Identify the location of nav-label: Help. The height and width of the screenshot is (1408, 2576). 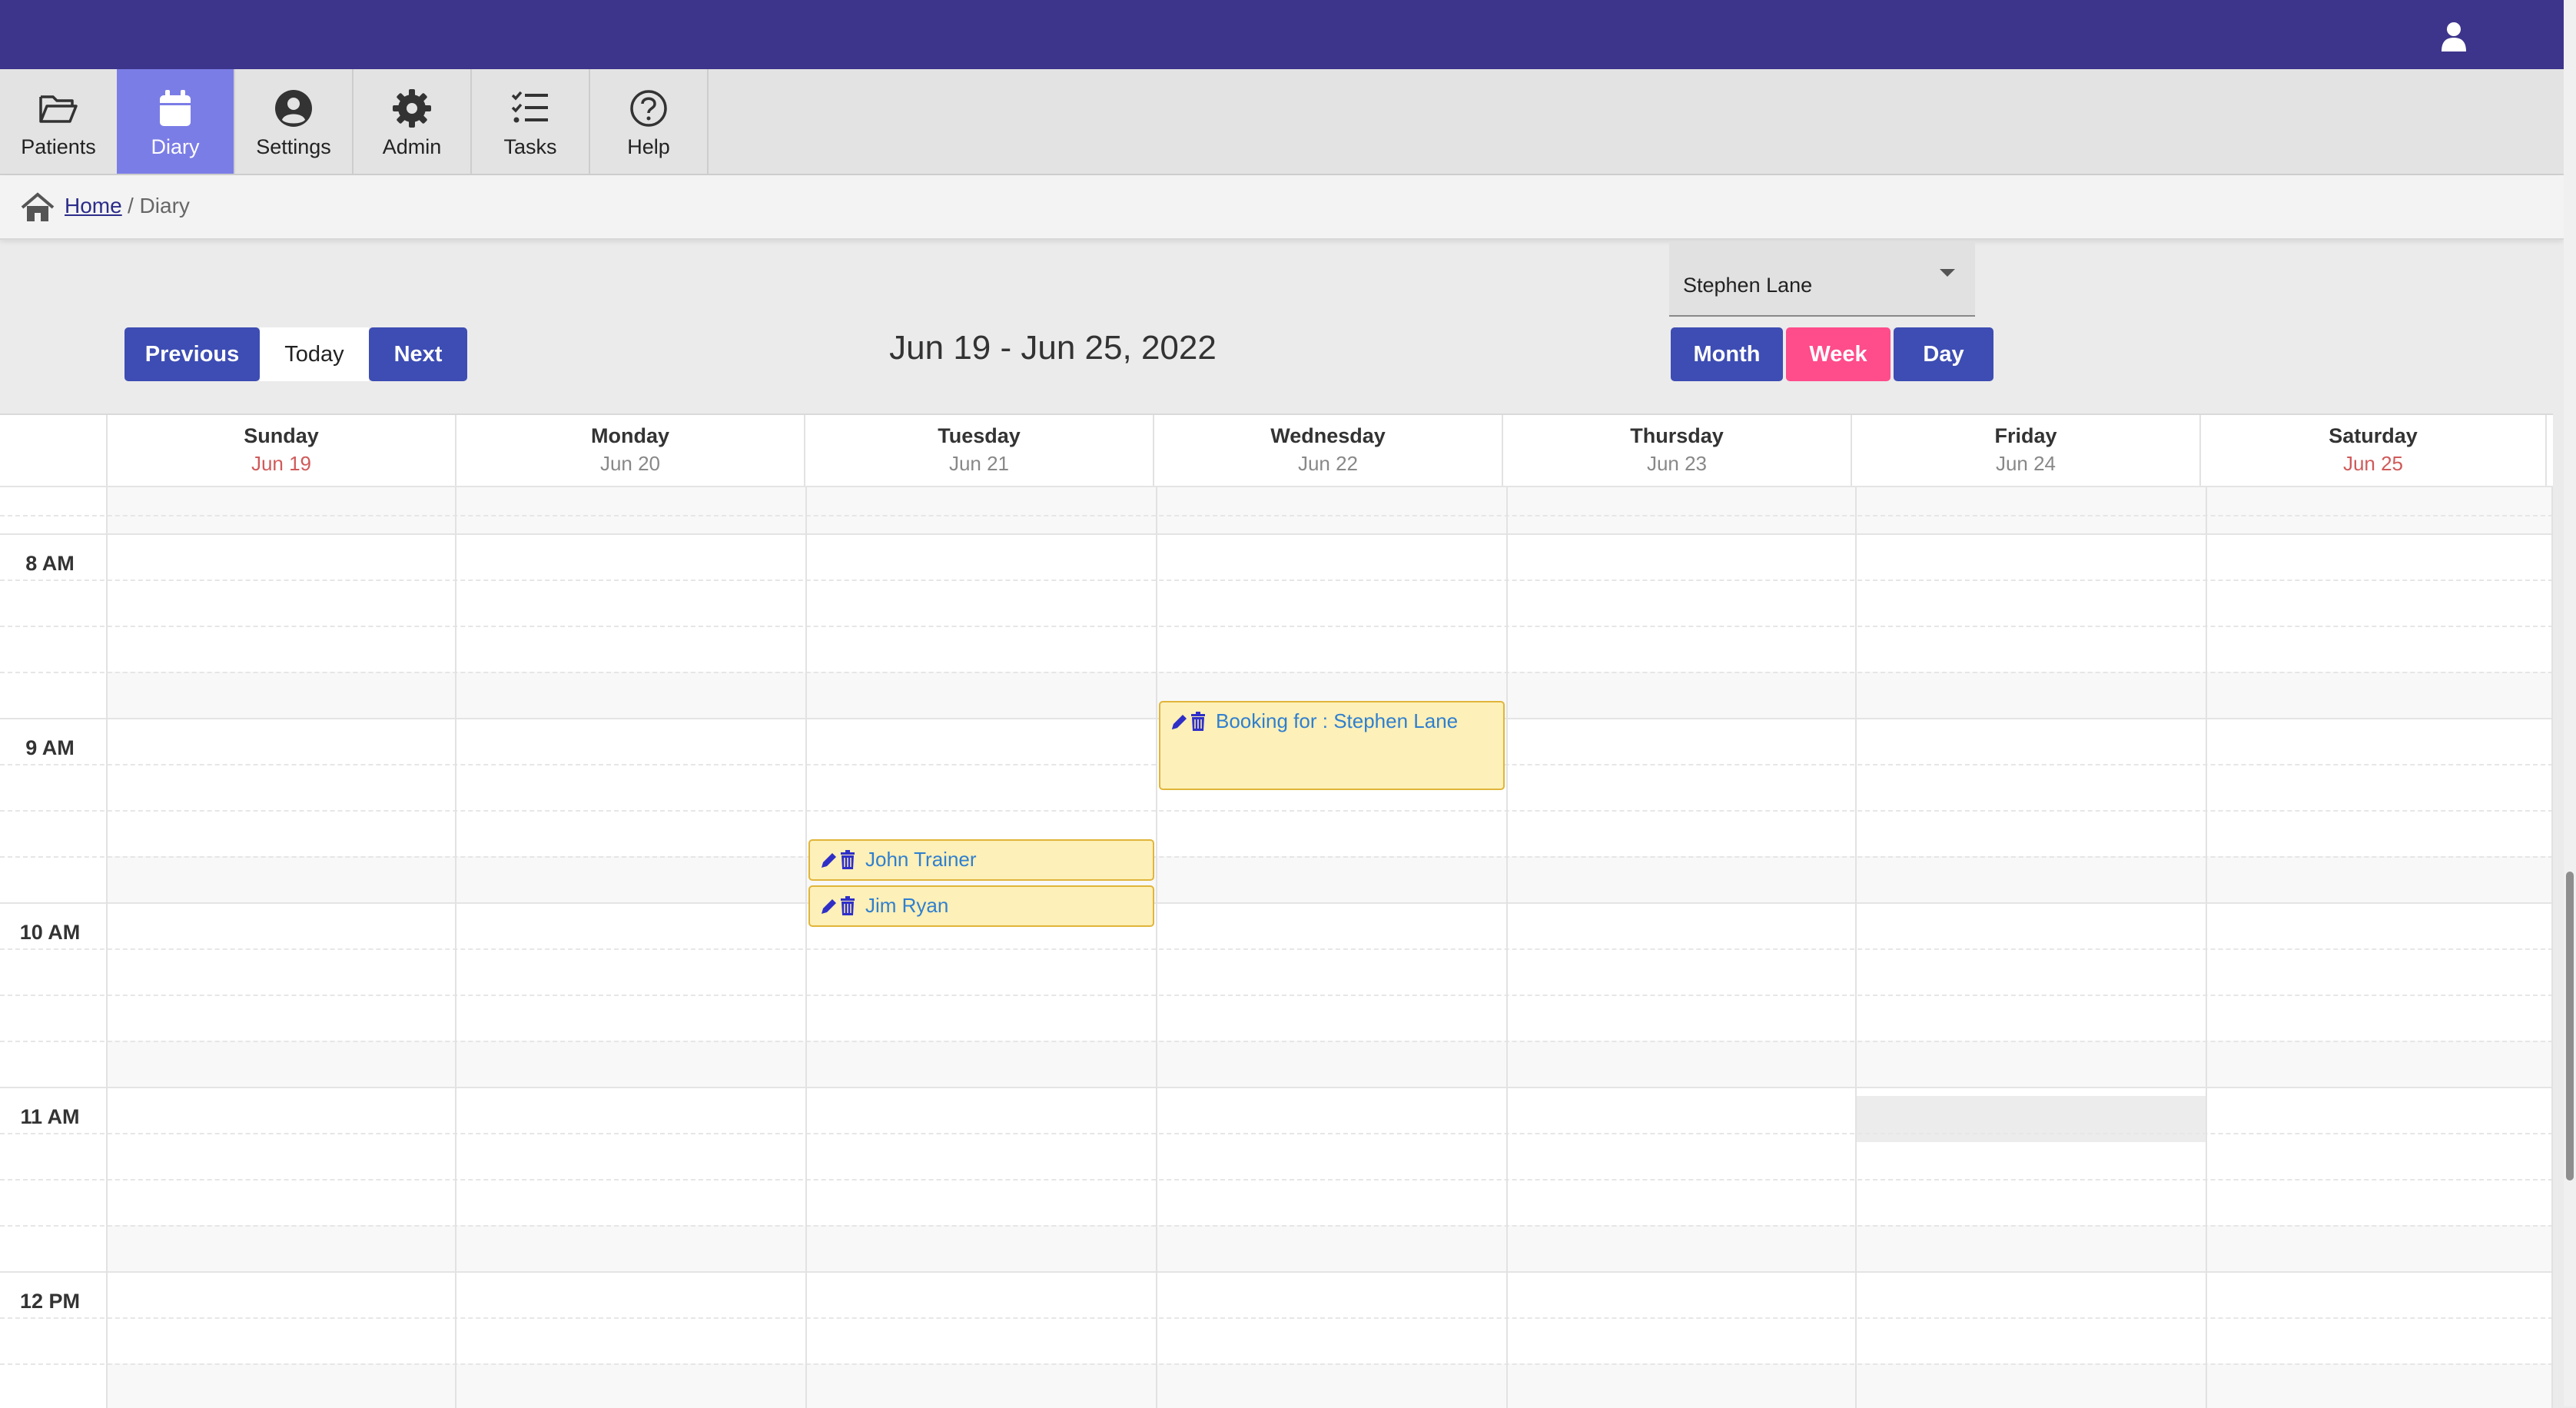
(648, 146).